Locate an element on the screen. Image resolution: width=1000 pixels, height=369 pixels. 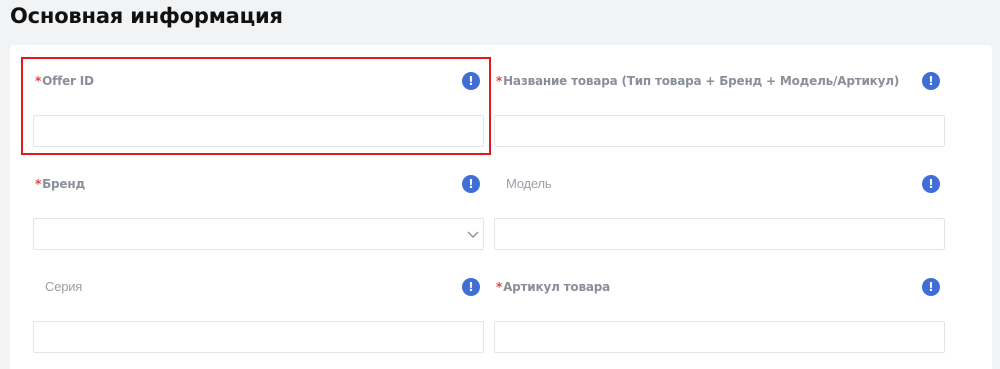
chevron-down-icon is located at coordinates (473, 234).